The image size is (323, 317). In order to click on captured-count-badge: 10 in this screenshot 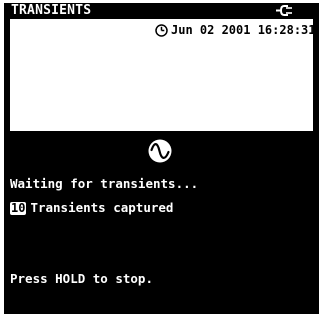, I will do `click(18, 208)`.